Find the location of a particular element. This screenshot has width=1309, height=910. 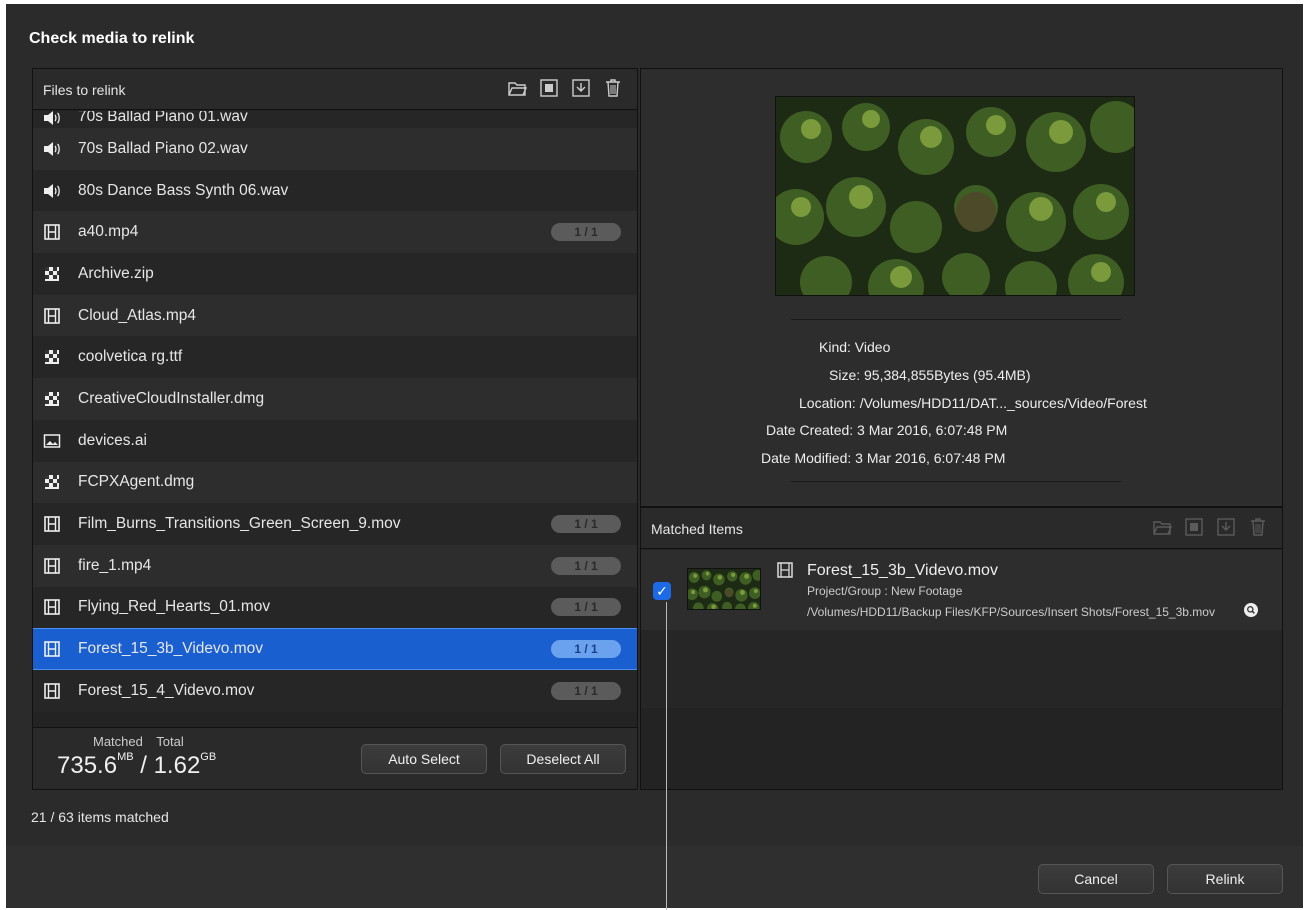

file-name: coolvetica rg.ttf is located at coordinates (130, 357).